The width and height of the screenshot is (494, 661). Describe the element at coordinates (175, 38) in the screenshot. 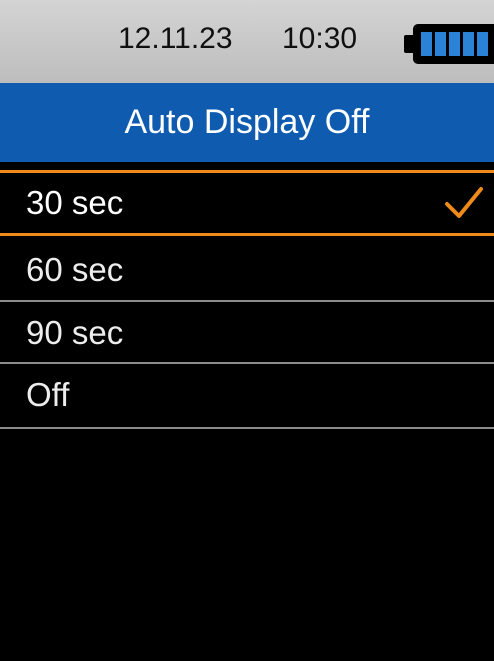

I see `status-date: 12.11.23` at that location.